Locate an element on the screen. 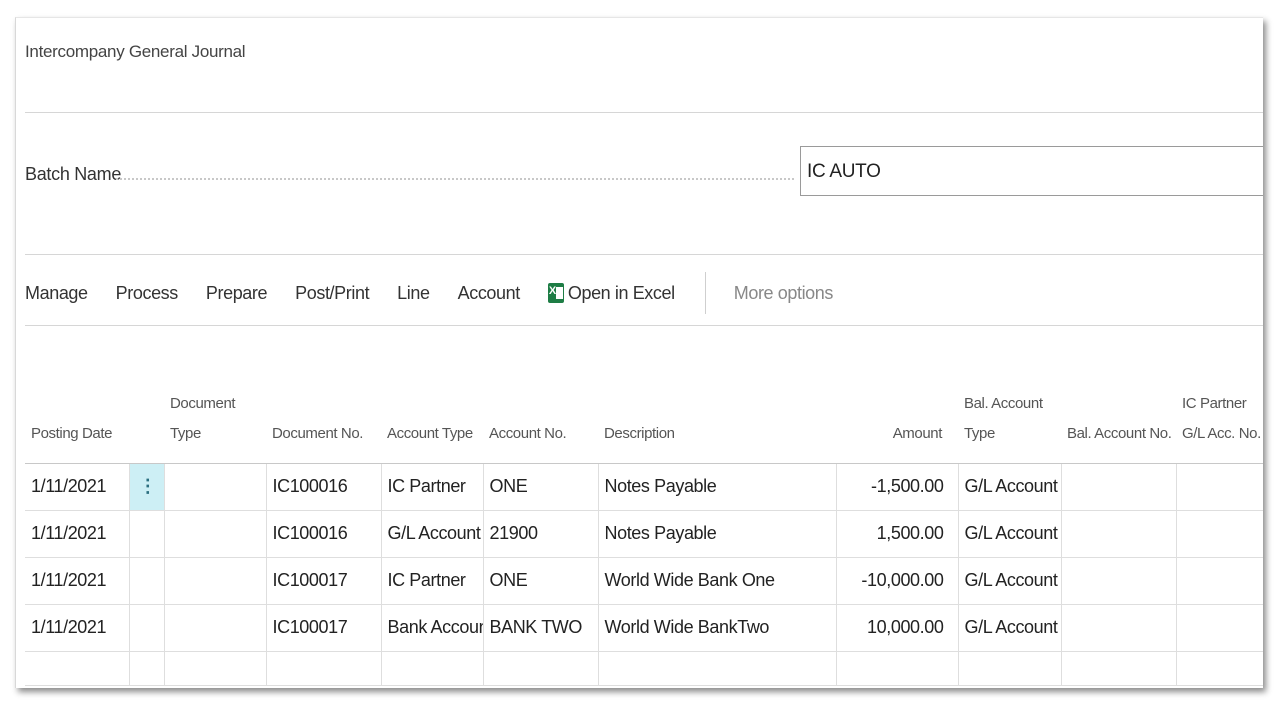 The image size is (1280, 720). batch-name-field: IC AUTO is located at coordinates (1031, 171).